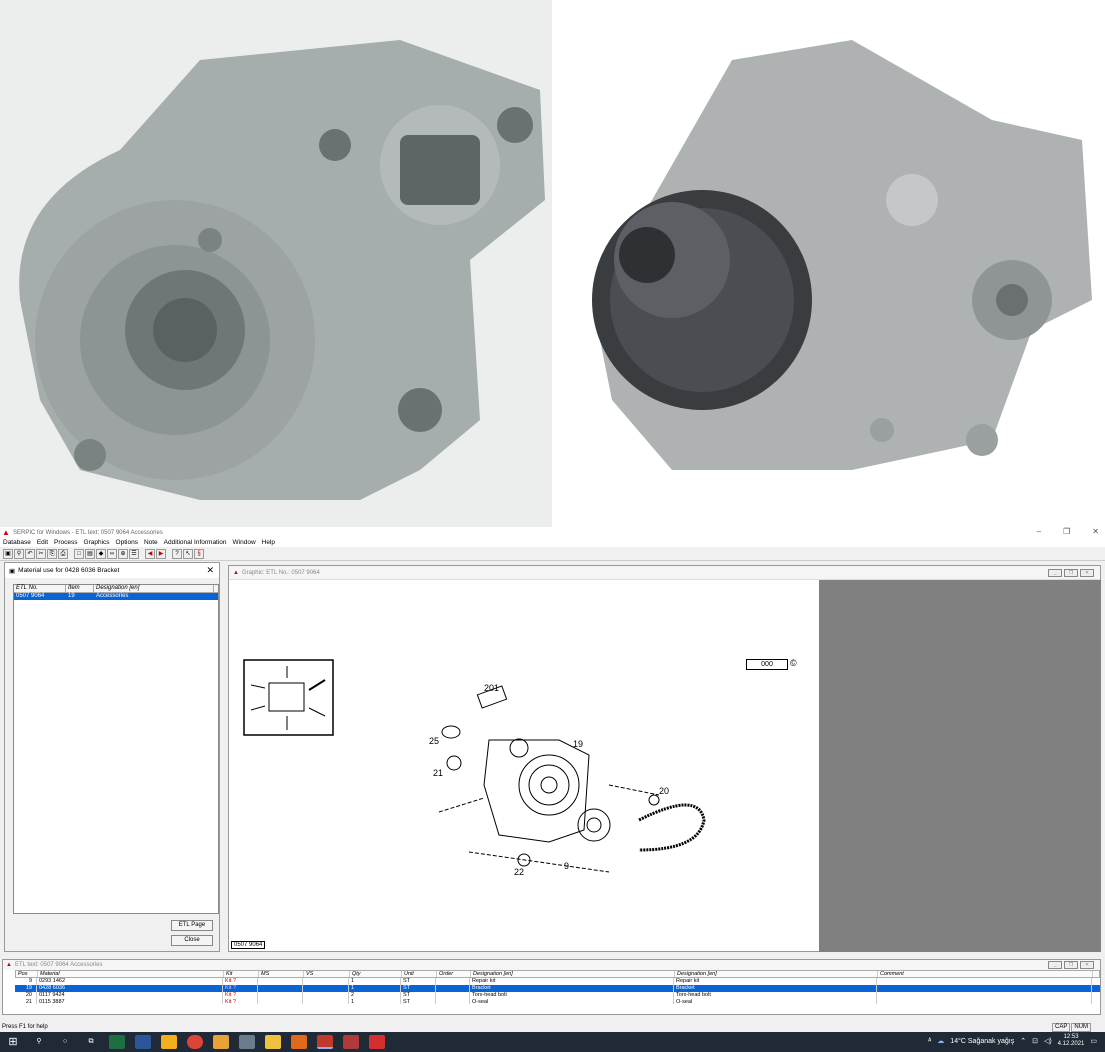 The image size is (1105, 1052). I want to click on etl-restore-button: ❐, so click(1071, 965).